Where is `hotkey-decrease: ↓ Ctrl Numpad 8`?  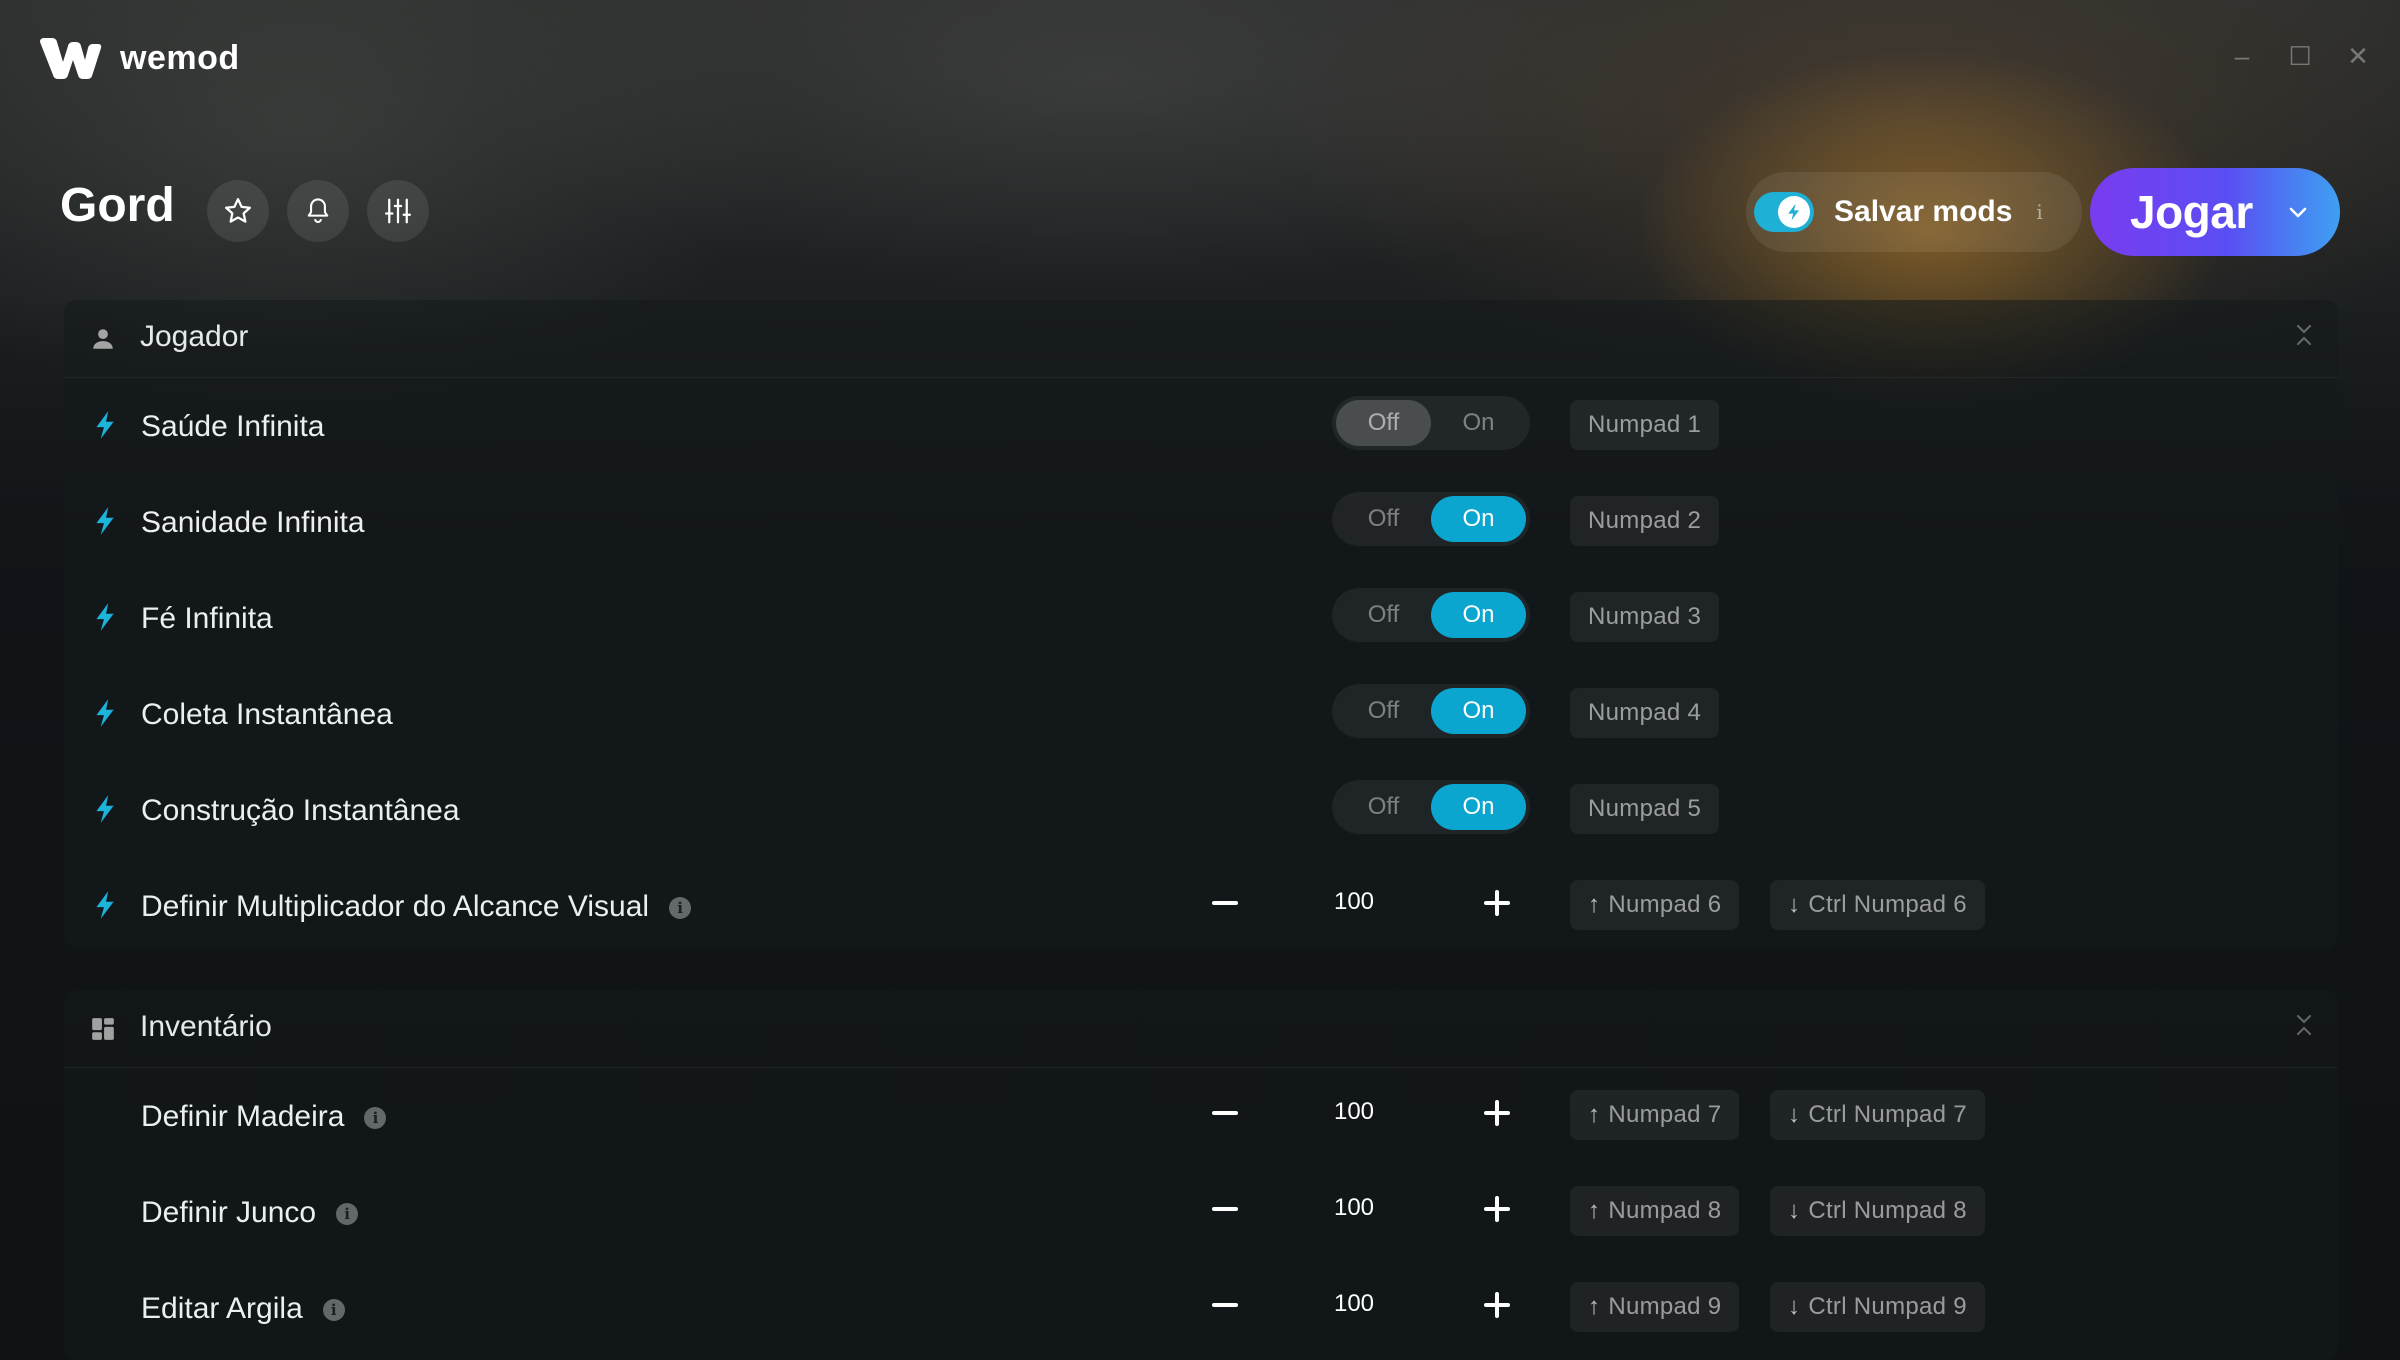
hotkey-decrease: ↓ Ctrl Numpad 8 is located at coordinates (1877, 1211).